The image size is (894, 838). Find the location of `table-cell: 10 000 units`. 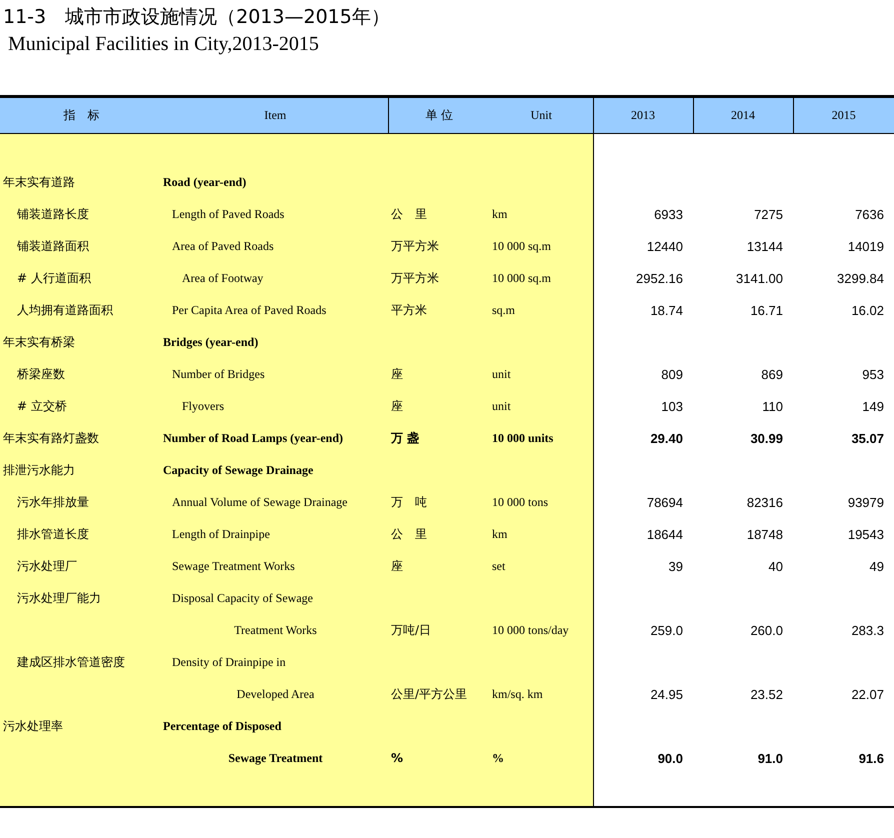

table-cell: 10 000 units is located at coordinates (541, 438).